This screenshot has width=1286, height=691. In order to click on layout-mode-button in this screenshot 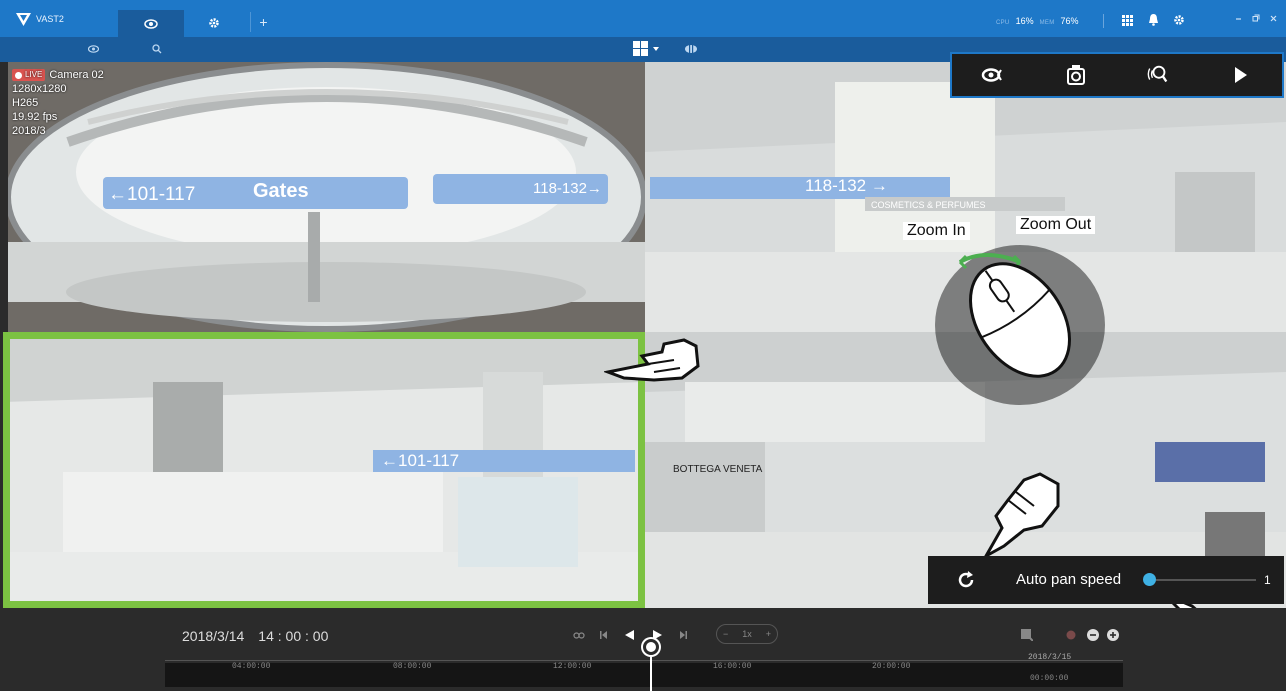, I will do `click(691, 49)`.